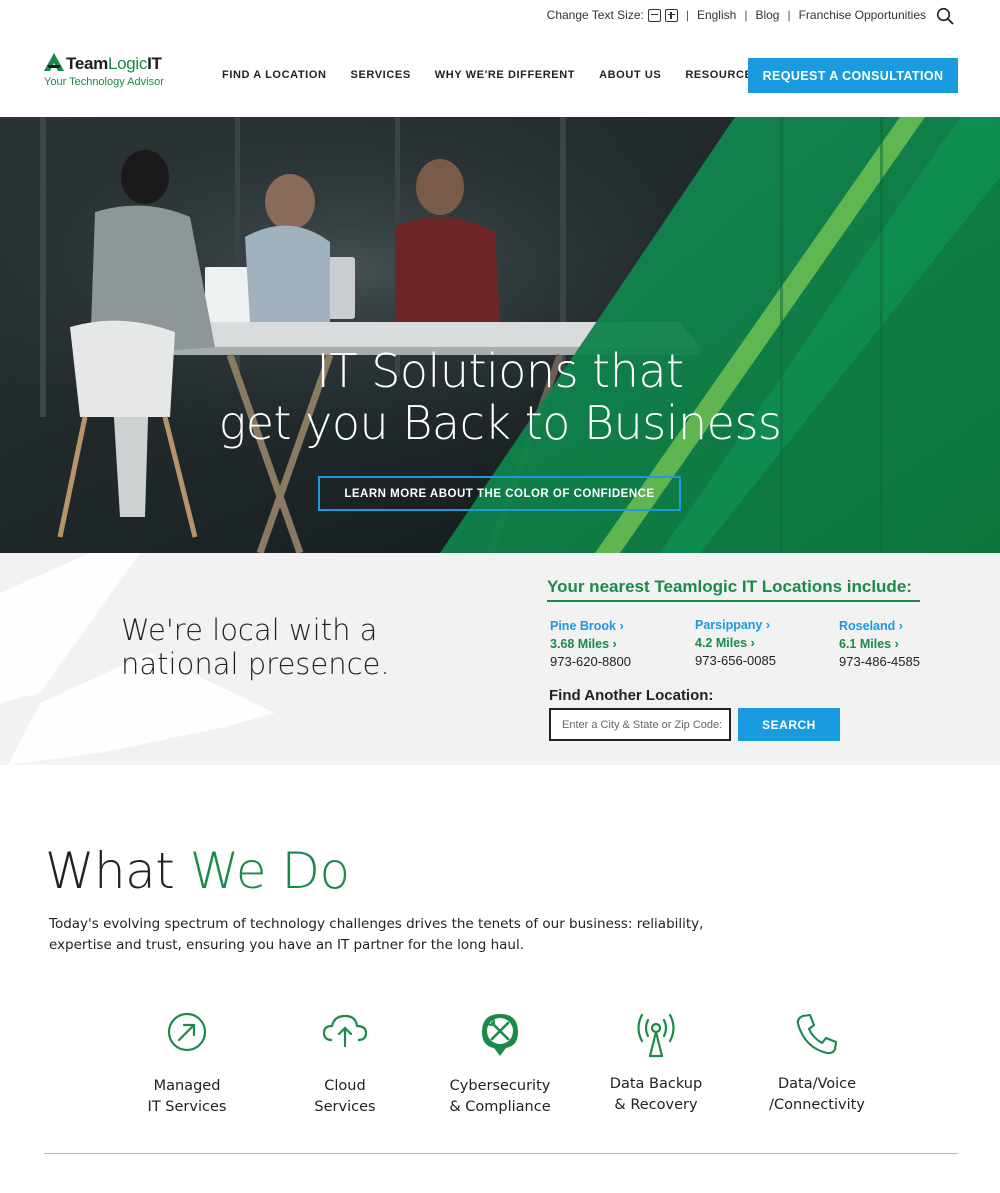 This screenshot has height=1193, width=1000. I want to click on service-data-voice: Data/Voice /Connectivity, so click(817, 1063).